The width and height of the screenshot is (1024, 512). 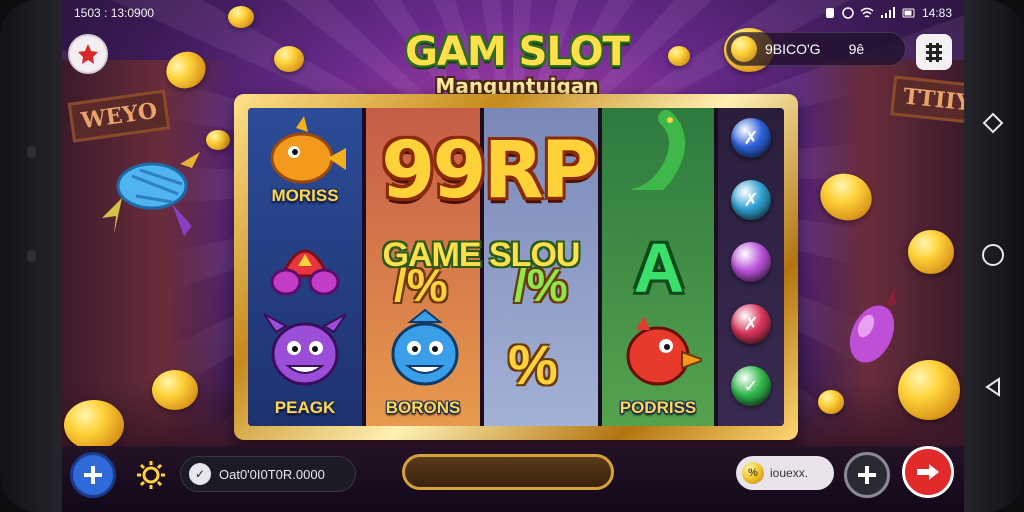 I want to click on star-badge-icon, so click(x=88, y=54).